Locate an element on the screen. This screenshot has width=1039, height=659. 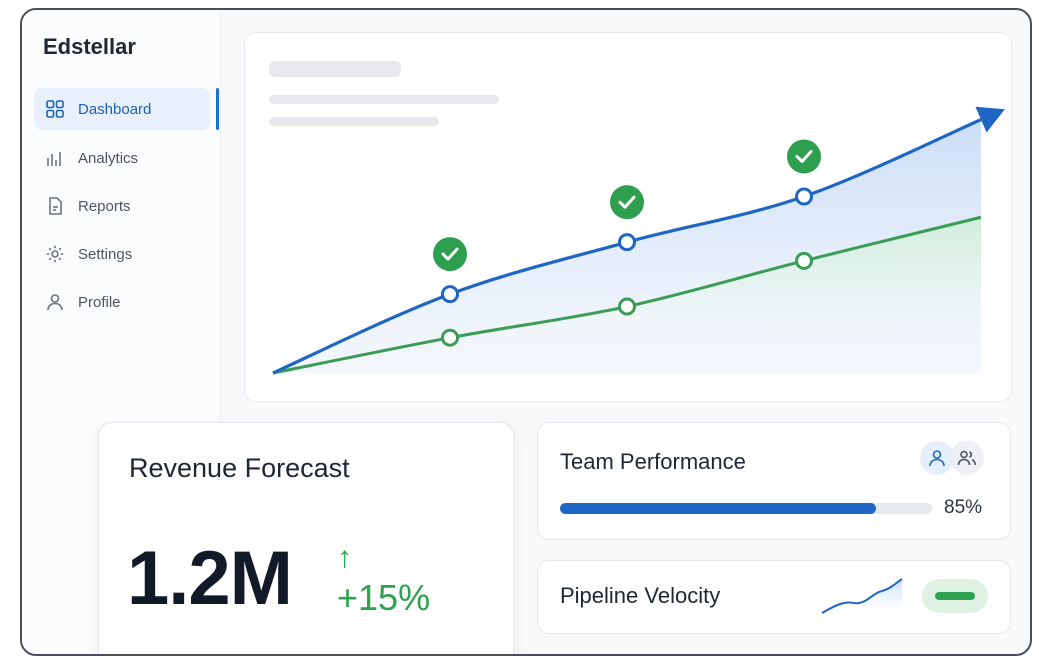
brand-logo-text: Edstellar is located at coordinates (89, 46).